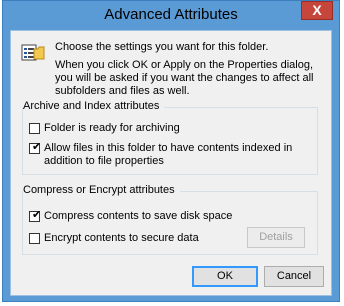  I want to click on compress-checkbox: ✔, so click(35, 215).